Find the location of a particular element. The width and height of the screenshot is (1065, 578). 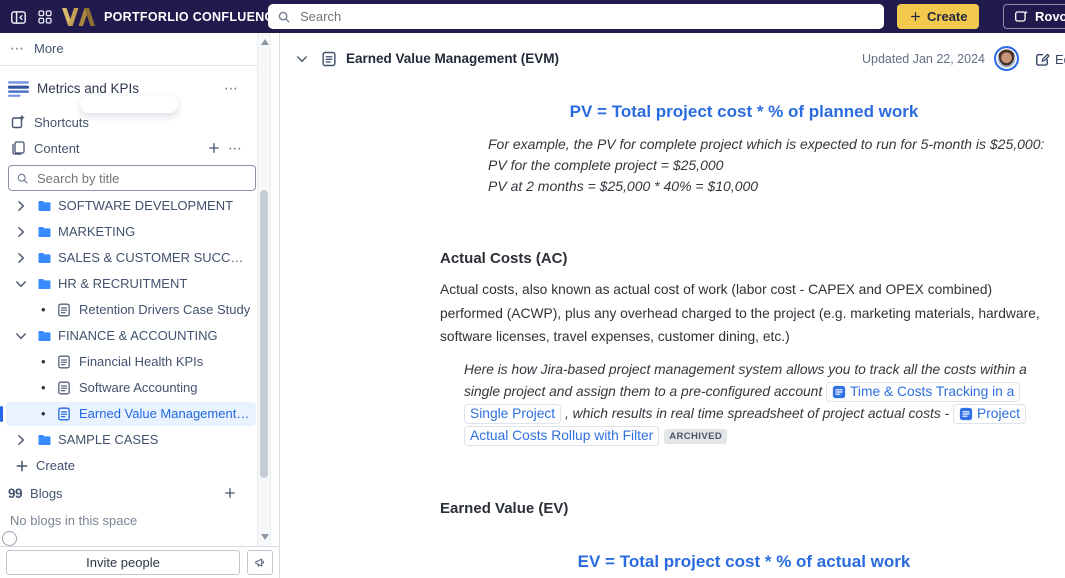

archived-badge: ARCHIVED is located at coordinates (696, 436).